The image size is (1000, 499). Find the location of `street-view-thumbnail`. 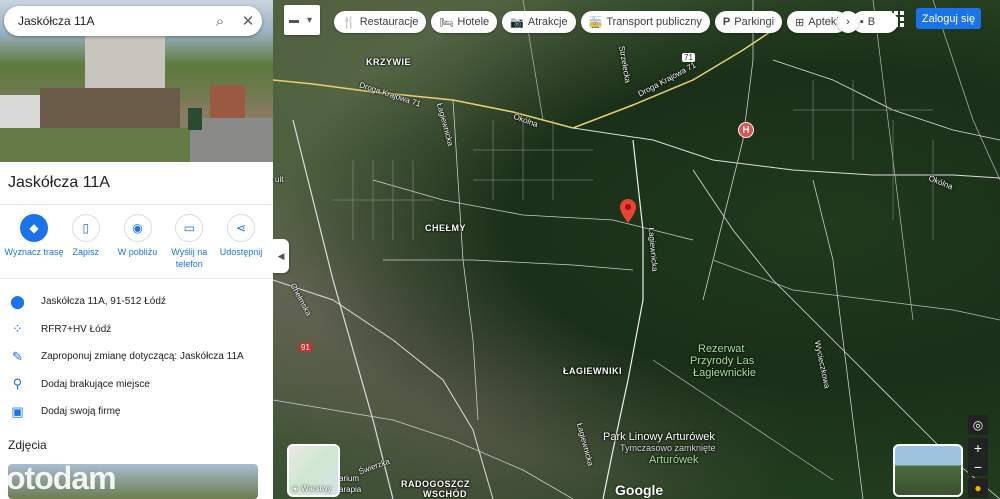

street-view-thumbnail is located at coordinates (928, 470).